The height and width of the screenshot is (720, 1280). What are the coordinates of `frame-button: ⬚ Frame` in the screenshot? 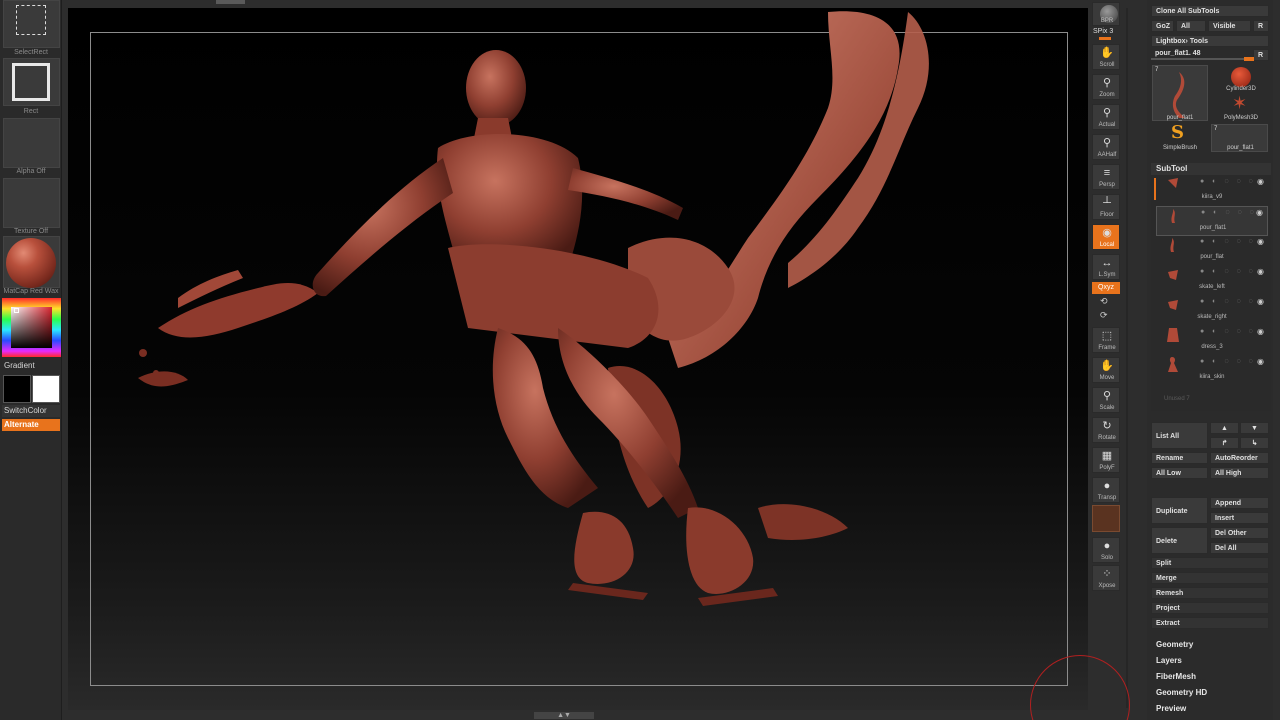 It's located at (1106, 340).